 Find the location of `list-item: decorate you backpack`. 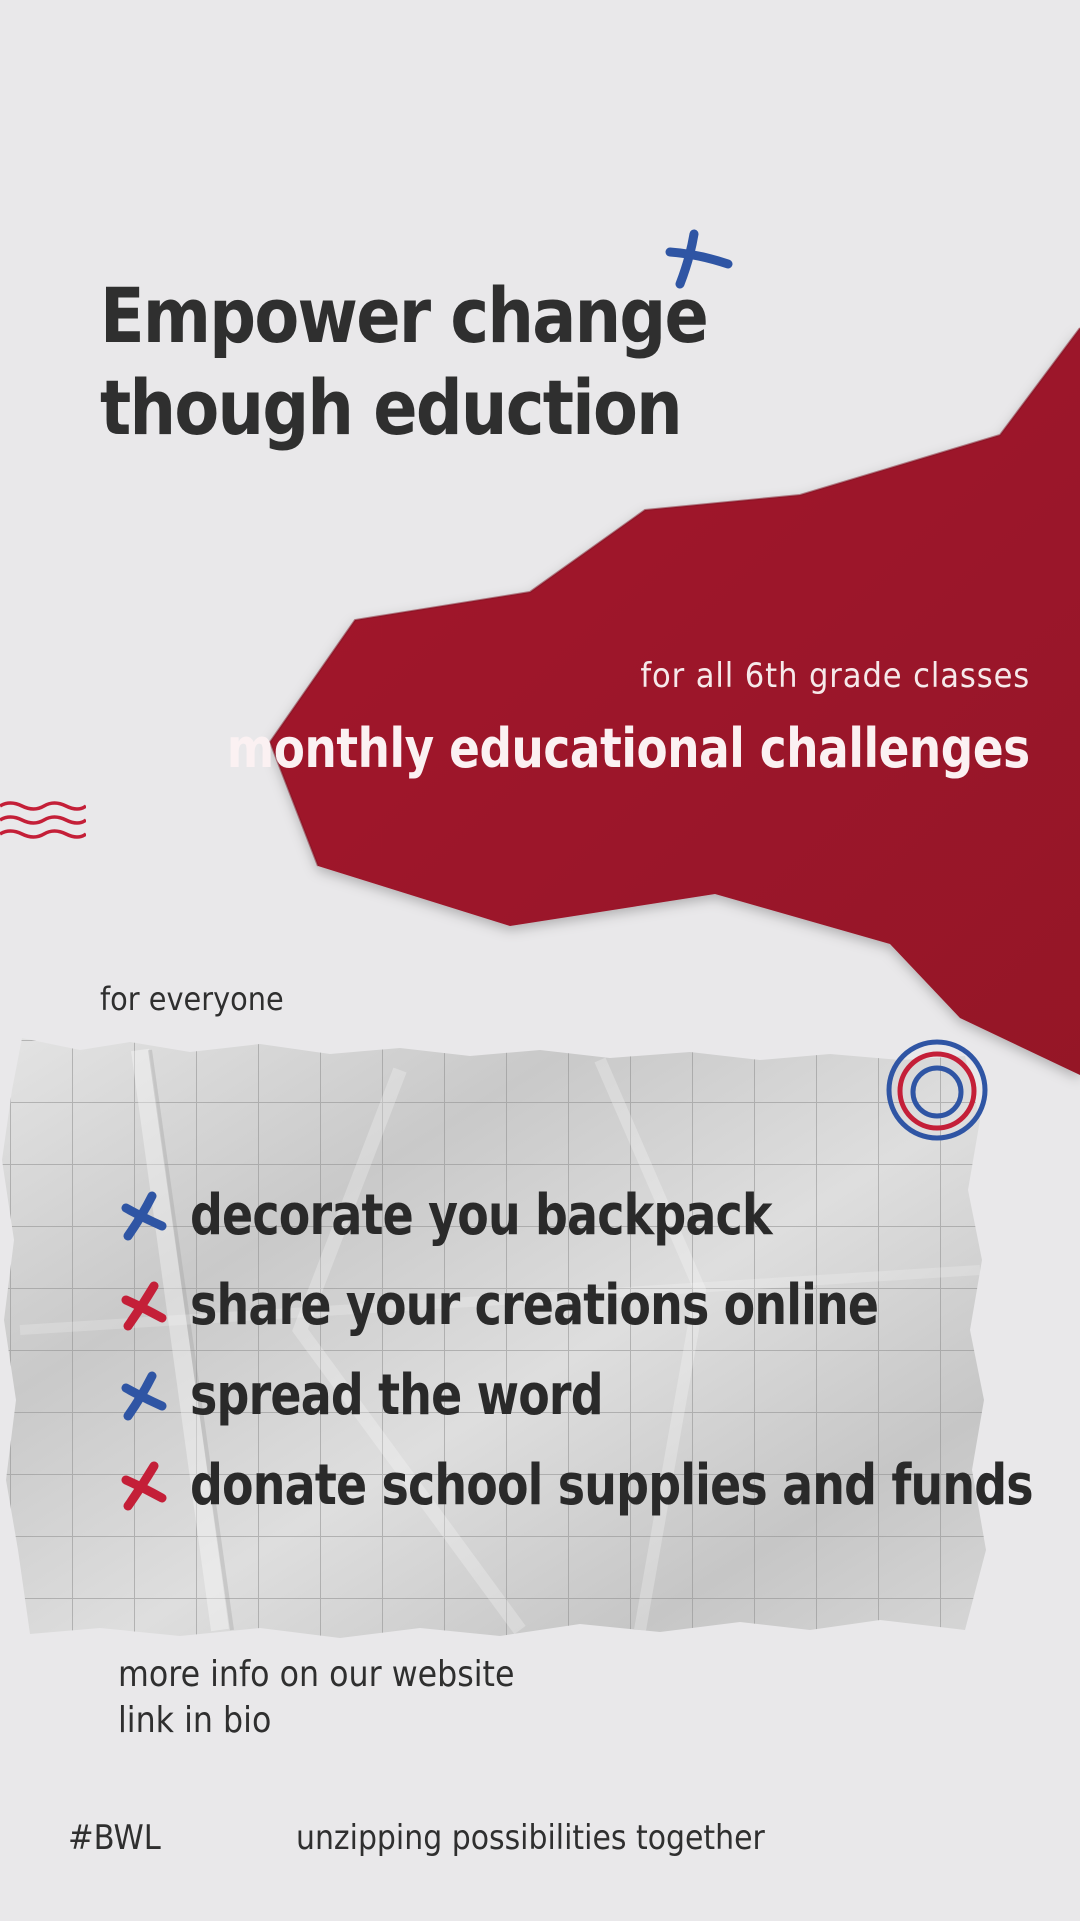

list-item: decorate you backpack is located at coordinates (598, 1215).